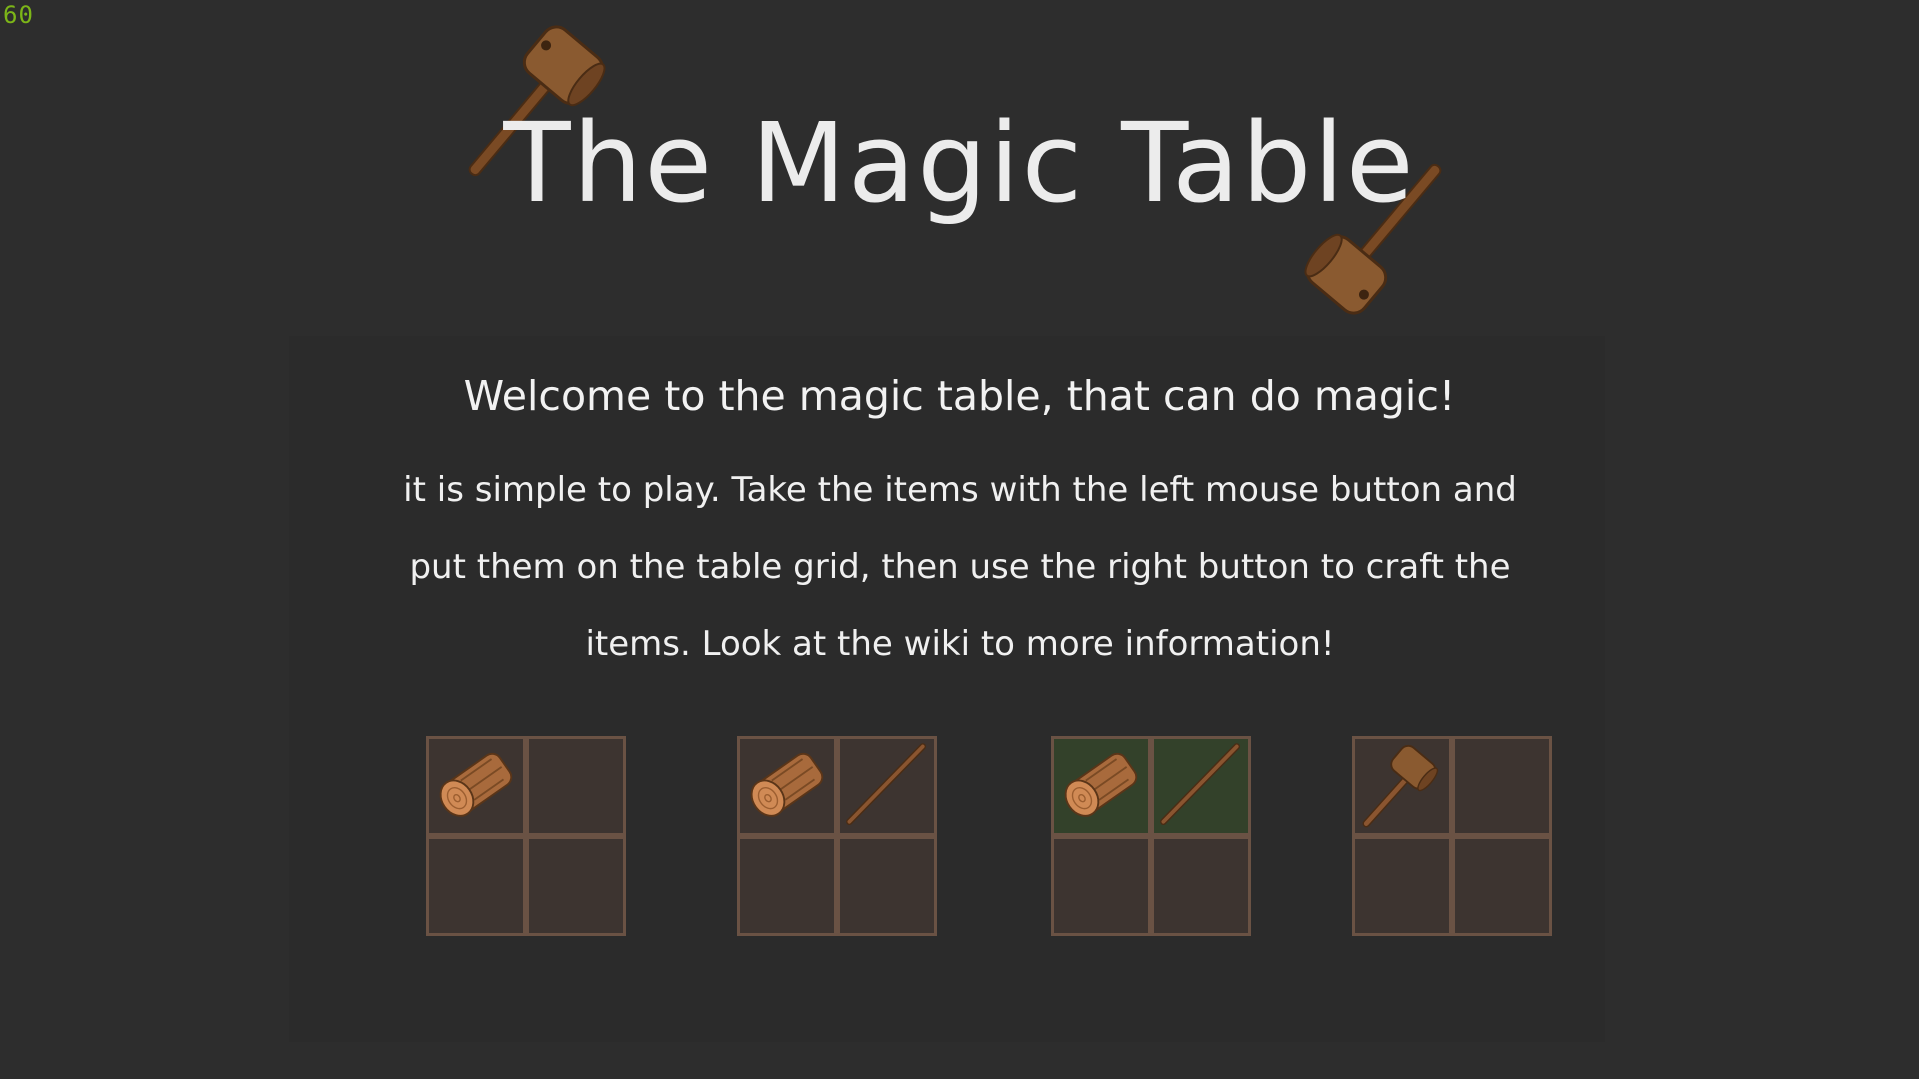 The image size is (1919, 1079). I want to click on hammer-icon, so click(1400, 786).